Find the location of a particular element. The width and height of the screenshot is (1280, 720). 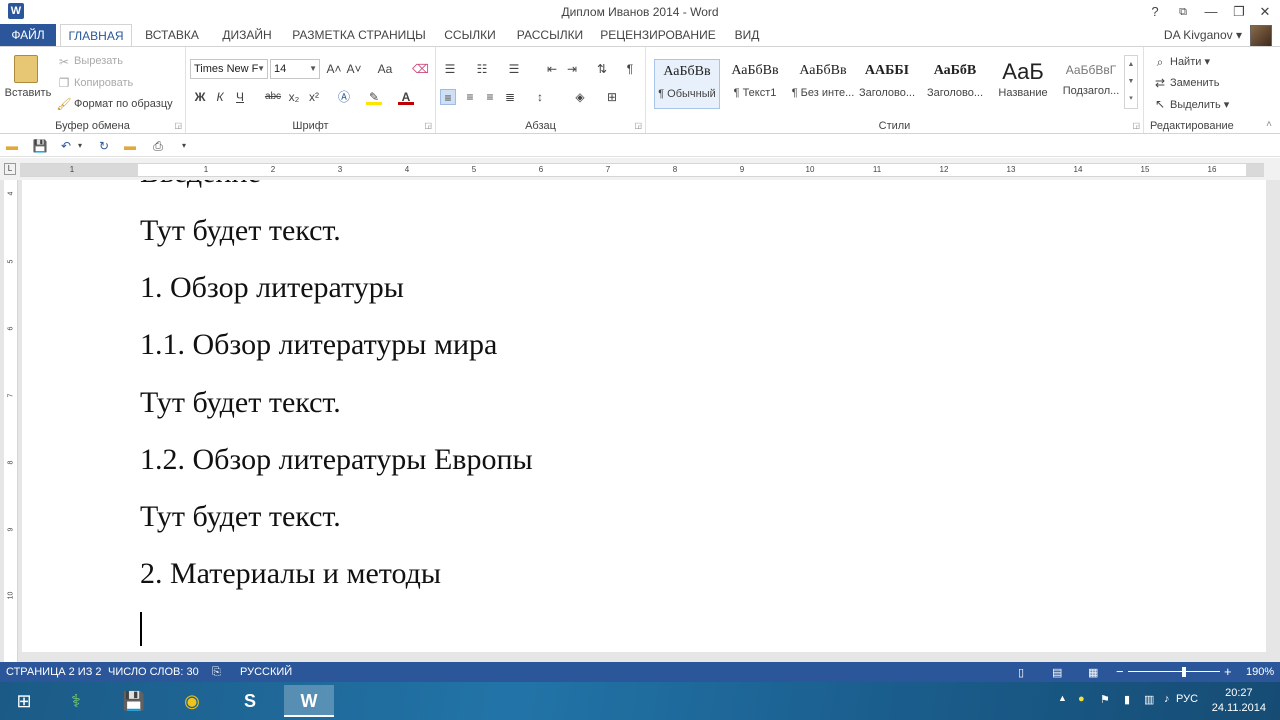

skype-icon: S is located at coordinates (250, 701).